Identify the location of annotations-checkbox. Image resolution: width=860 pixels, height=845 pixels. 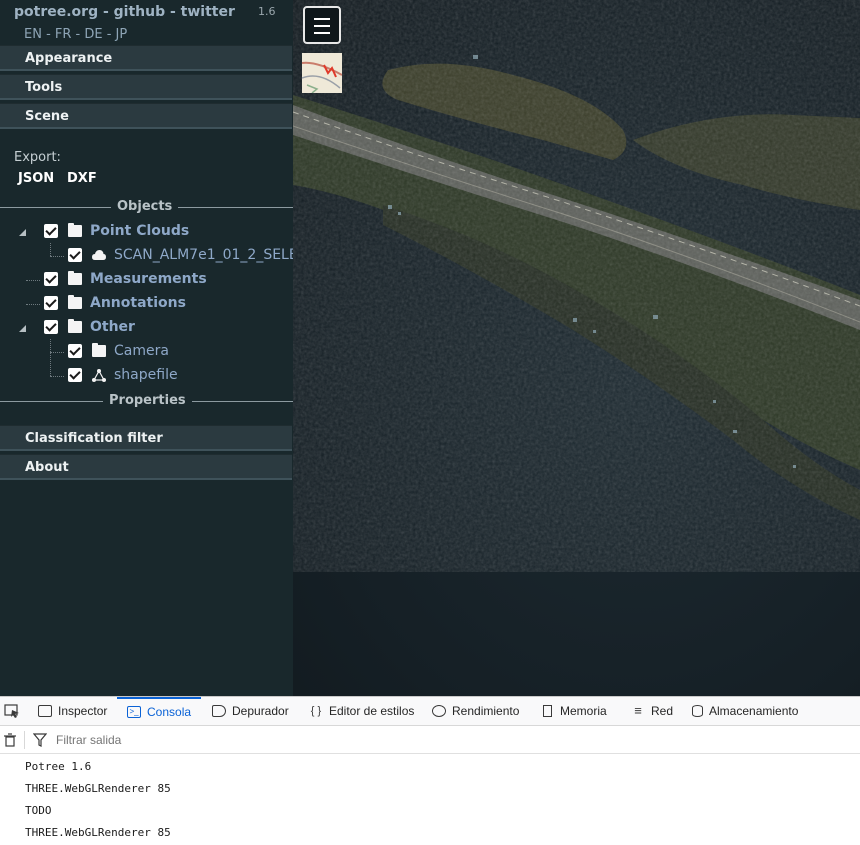
(51, 303).